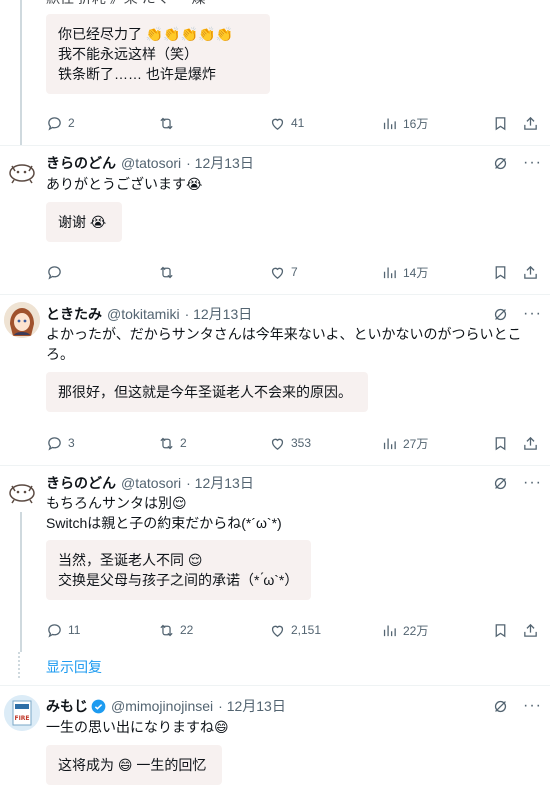 The width and height of the screenshot is (550, 798). What do you see at coordinates (294, 706) in the screenshot?
I see `tweet-header: みもじ @mimojinojinsei · 12月13日 ···` at bounding box center [294, 706].